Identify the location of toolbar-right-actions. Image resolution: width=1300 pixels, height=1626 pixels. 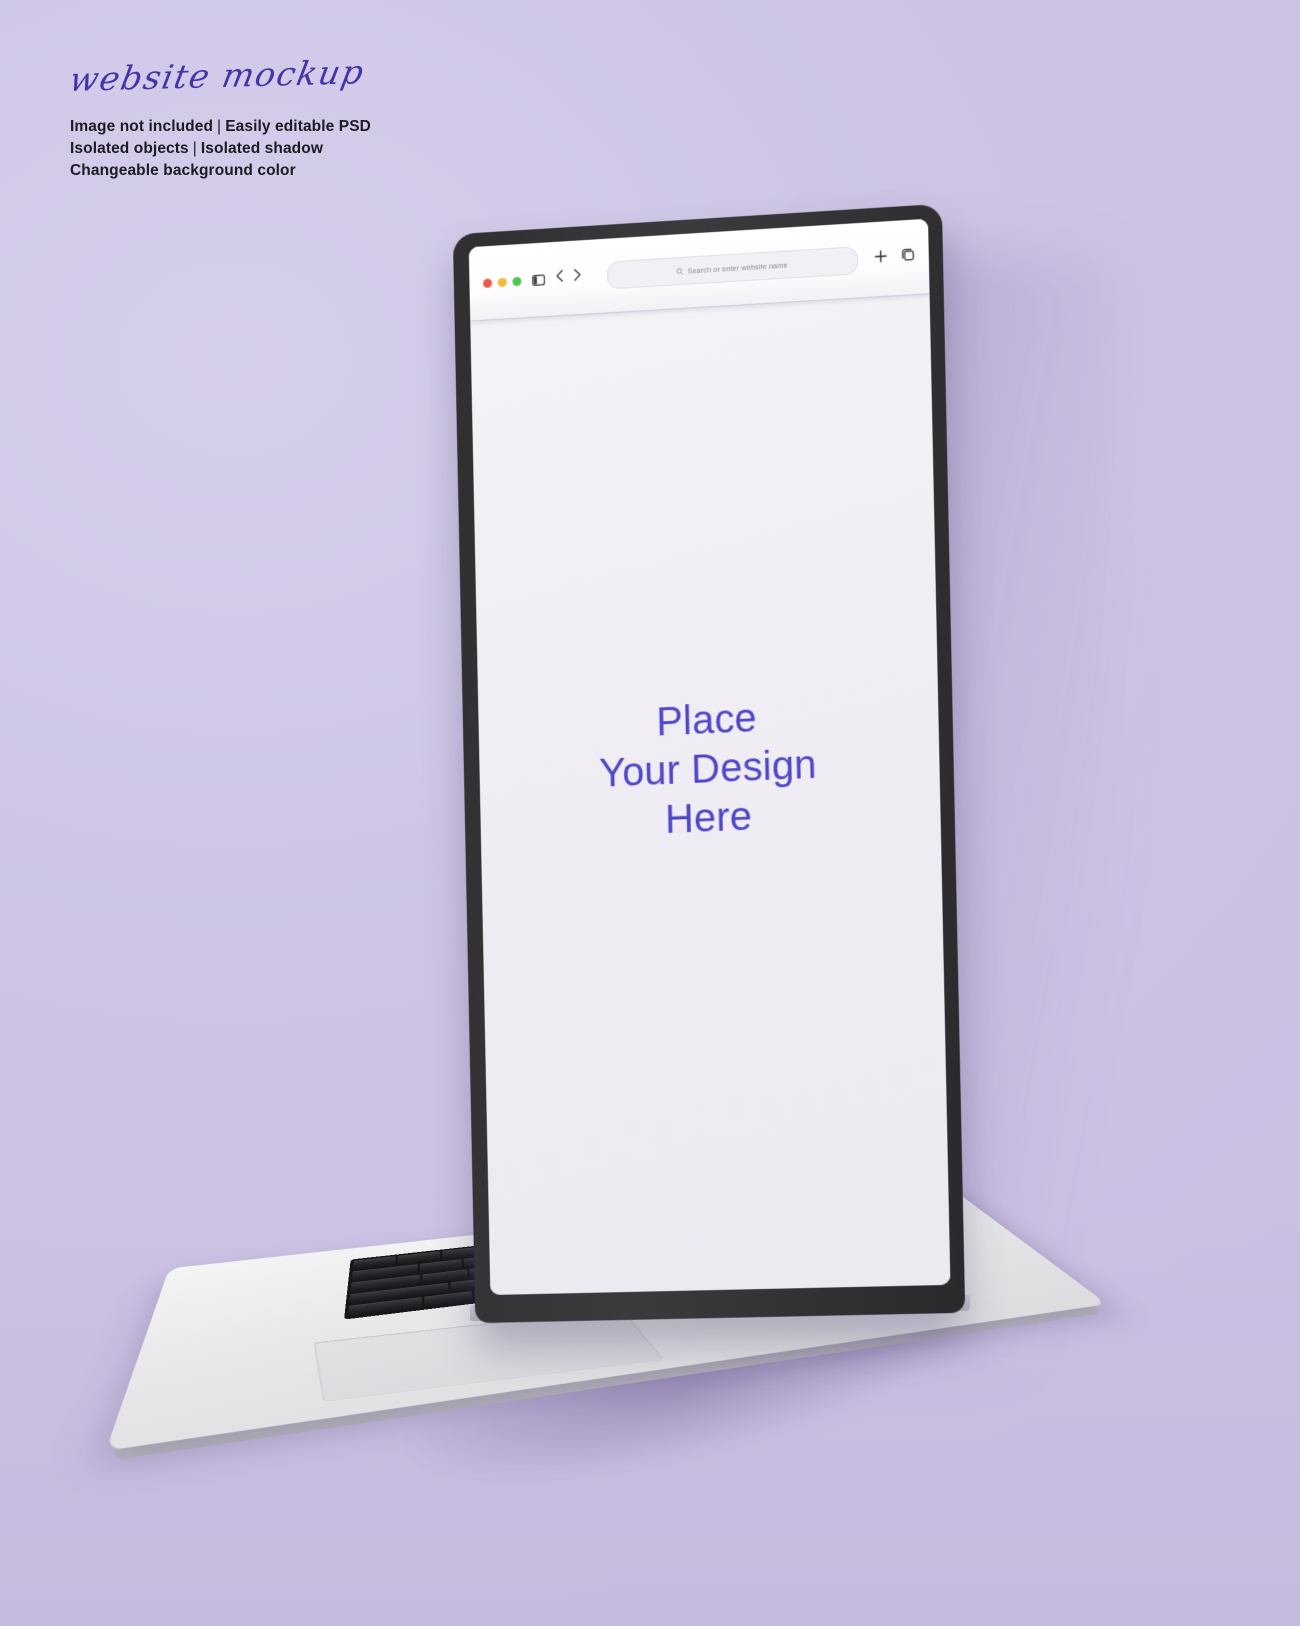
(894, 258).